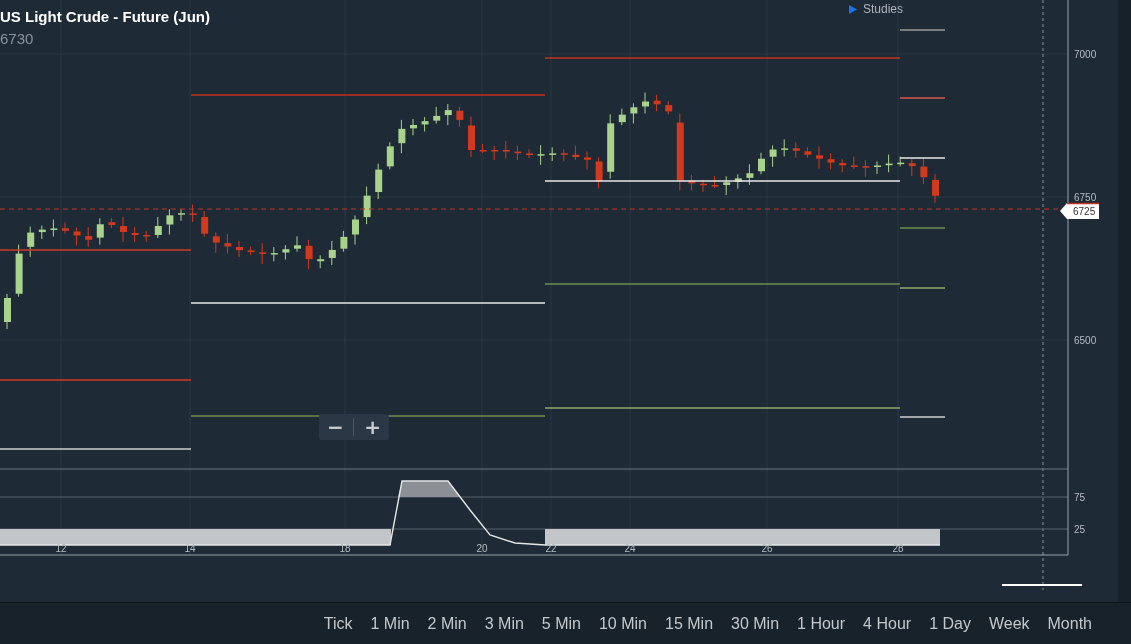 Image resolution: width=1131 pixels, height=644 pixels. What do you see at coordinates (482, 548) in the screenshot?
I see `time-axis-label: 20` at bounding box center [482, 548].